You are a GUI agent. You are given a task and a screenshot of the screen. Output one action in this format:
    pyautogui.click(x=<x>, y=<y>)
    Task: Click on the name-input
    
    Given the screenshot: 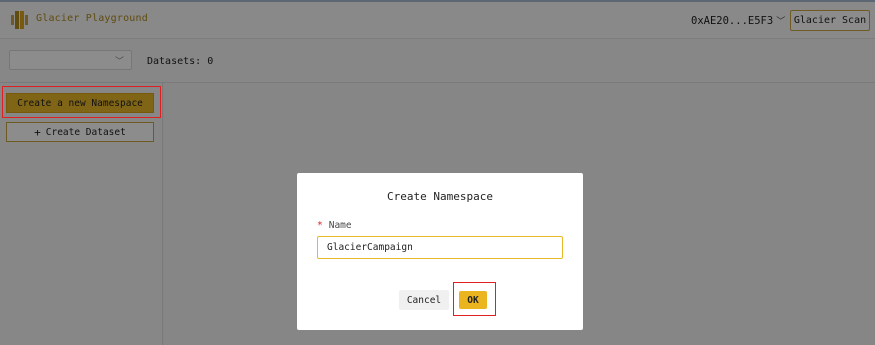 What is the action you would take?
    pyautogui.click(x=440, y=247)
    